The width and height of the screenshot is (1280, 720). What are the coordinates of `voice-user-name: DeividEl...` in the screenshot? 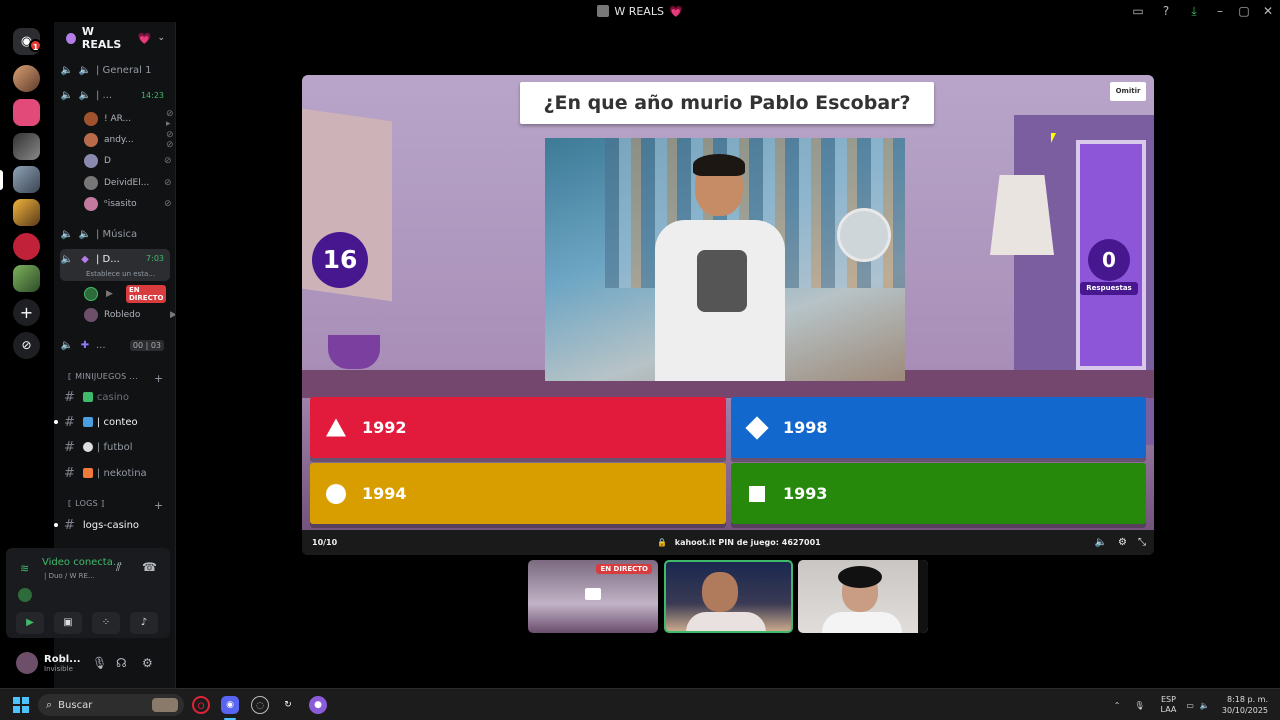 It's located at (127, 183).